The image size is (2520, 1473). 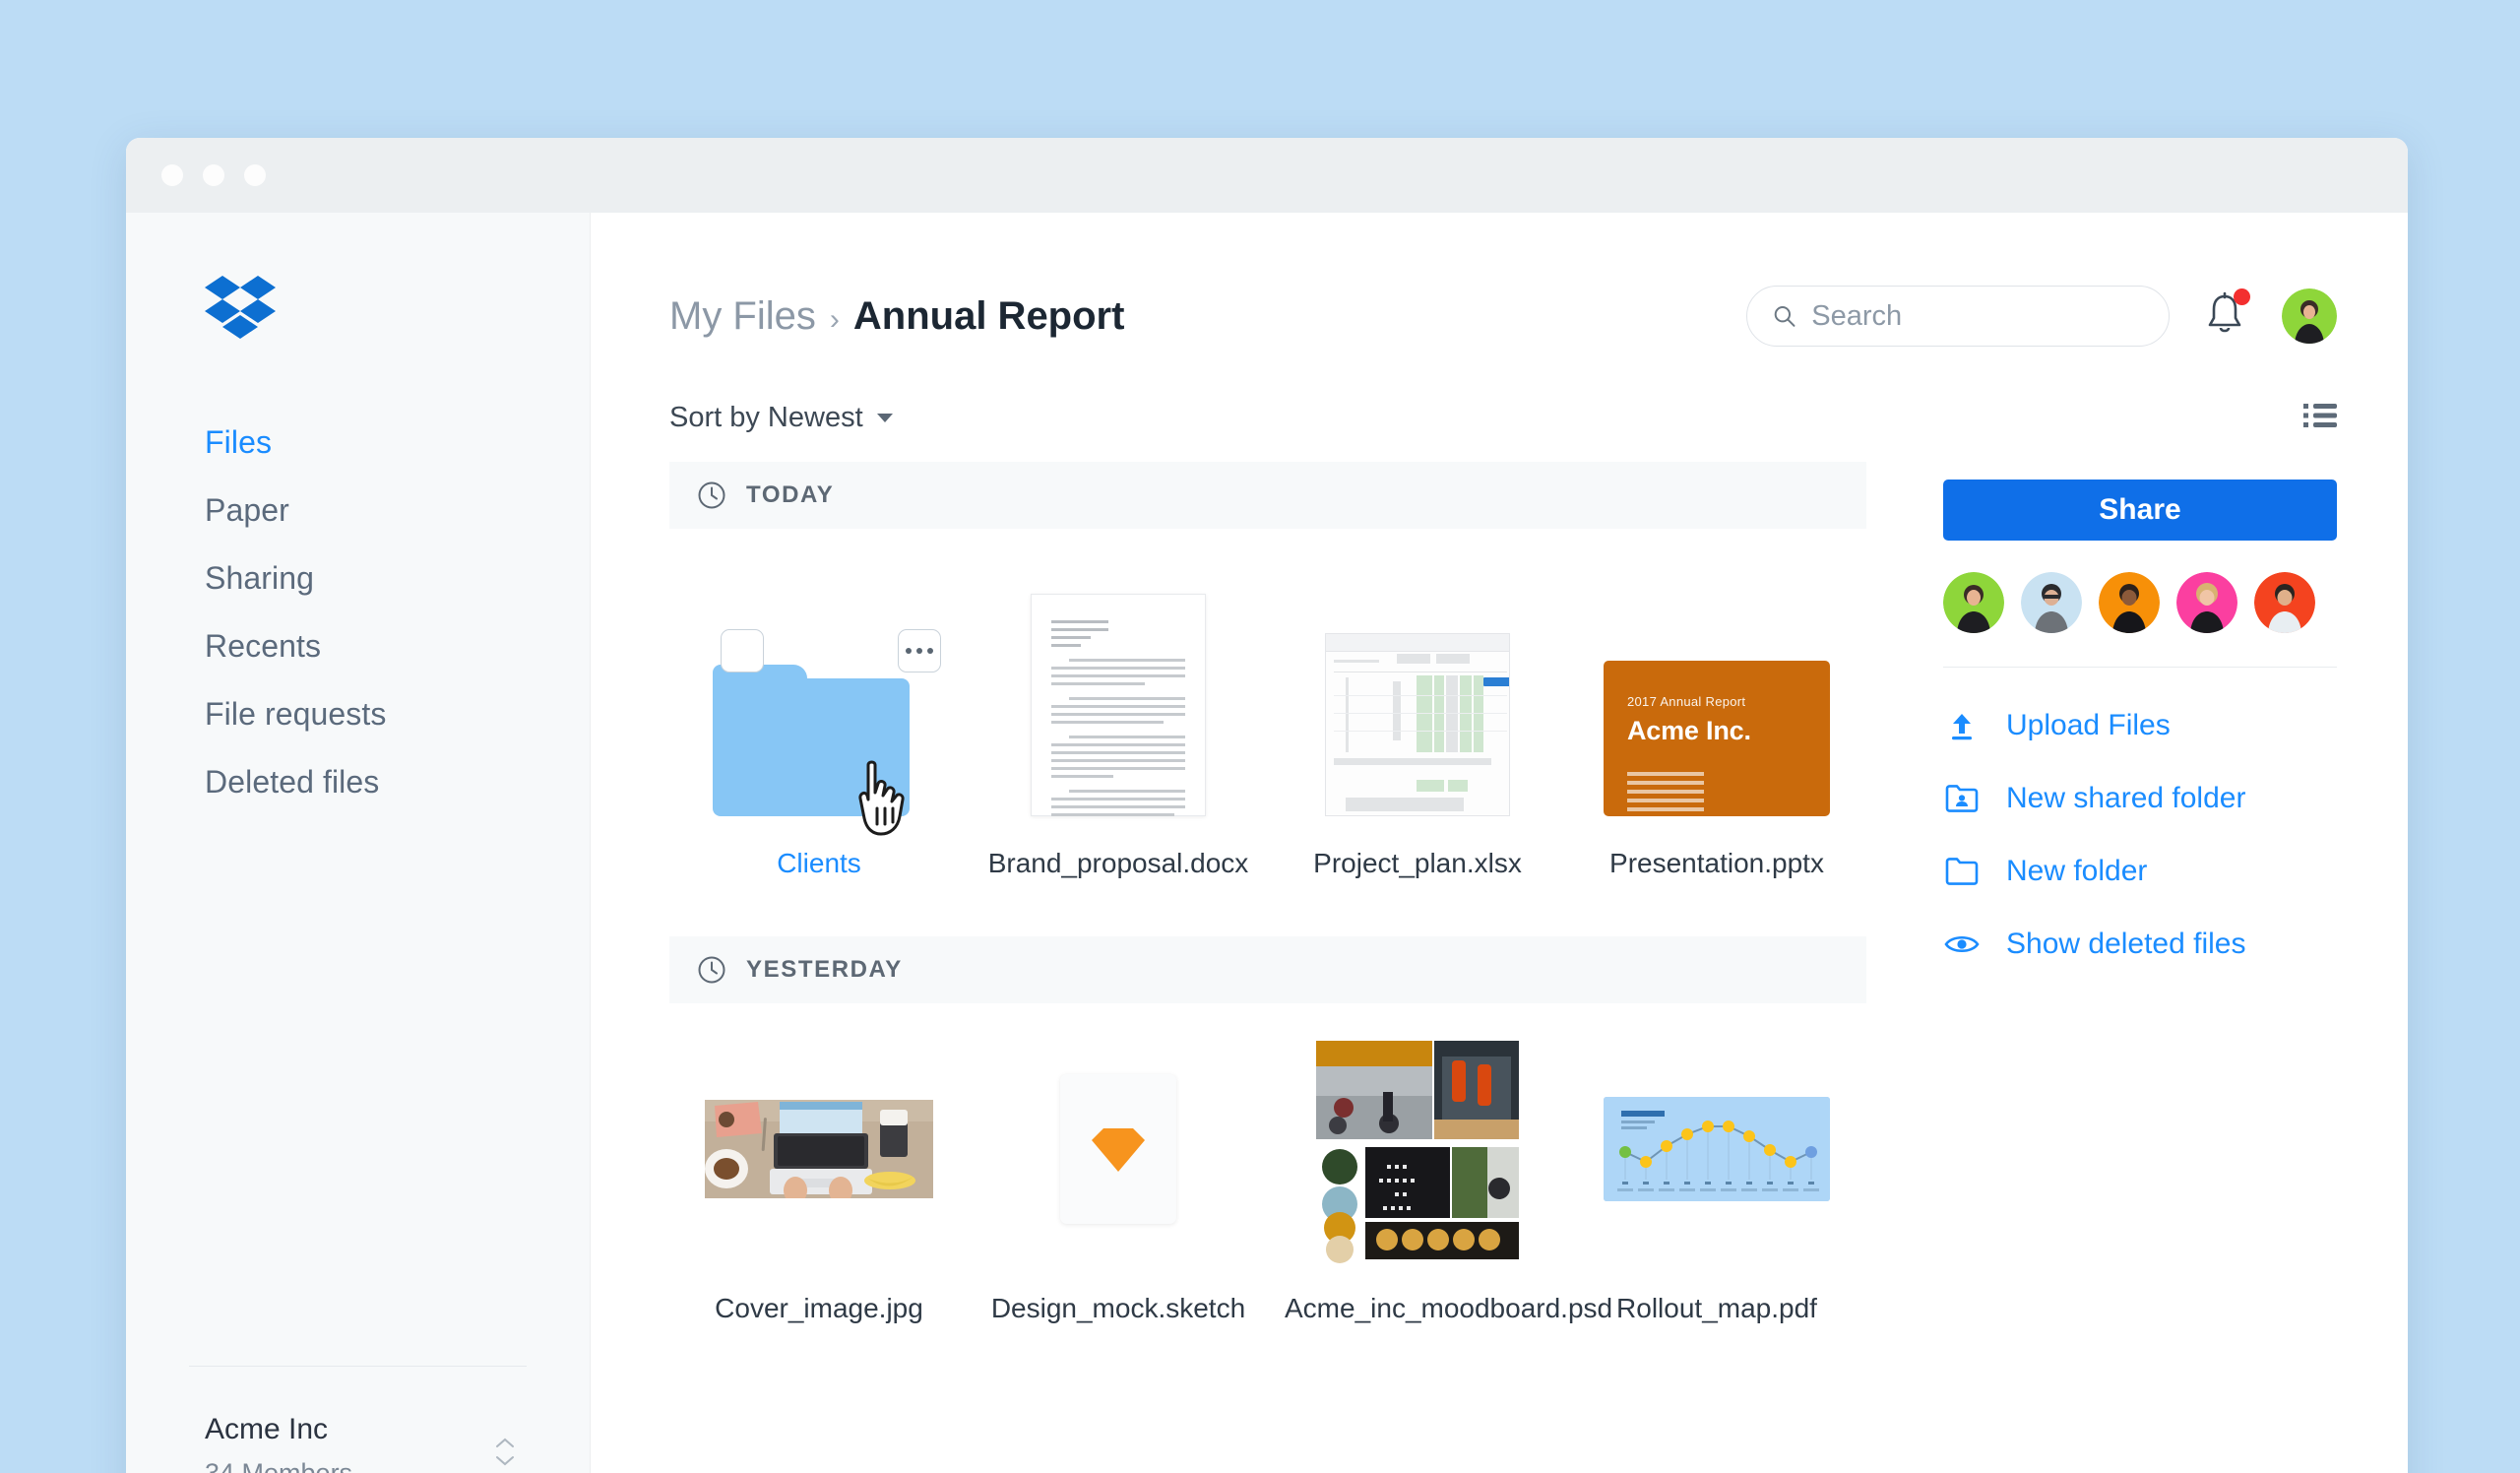 I want to click on group-label: YESTERDAY, so click(x=824, y=970).